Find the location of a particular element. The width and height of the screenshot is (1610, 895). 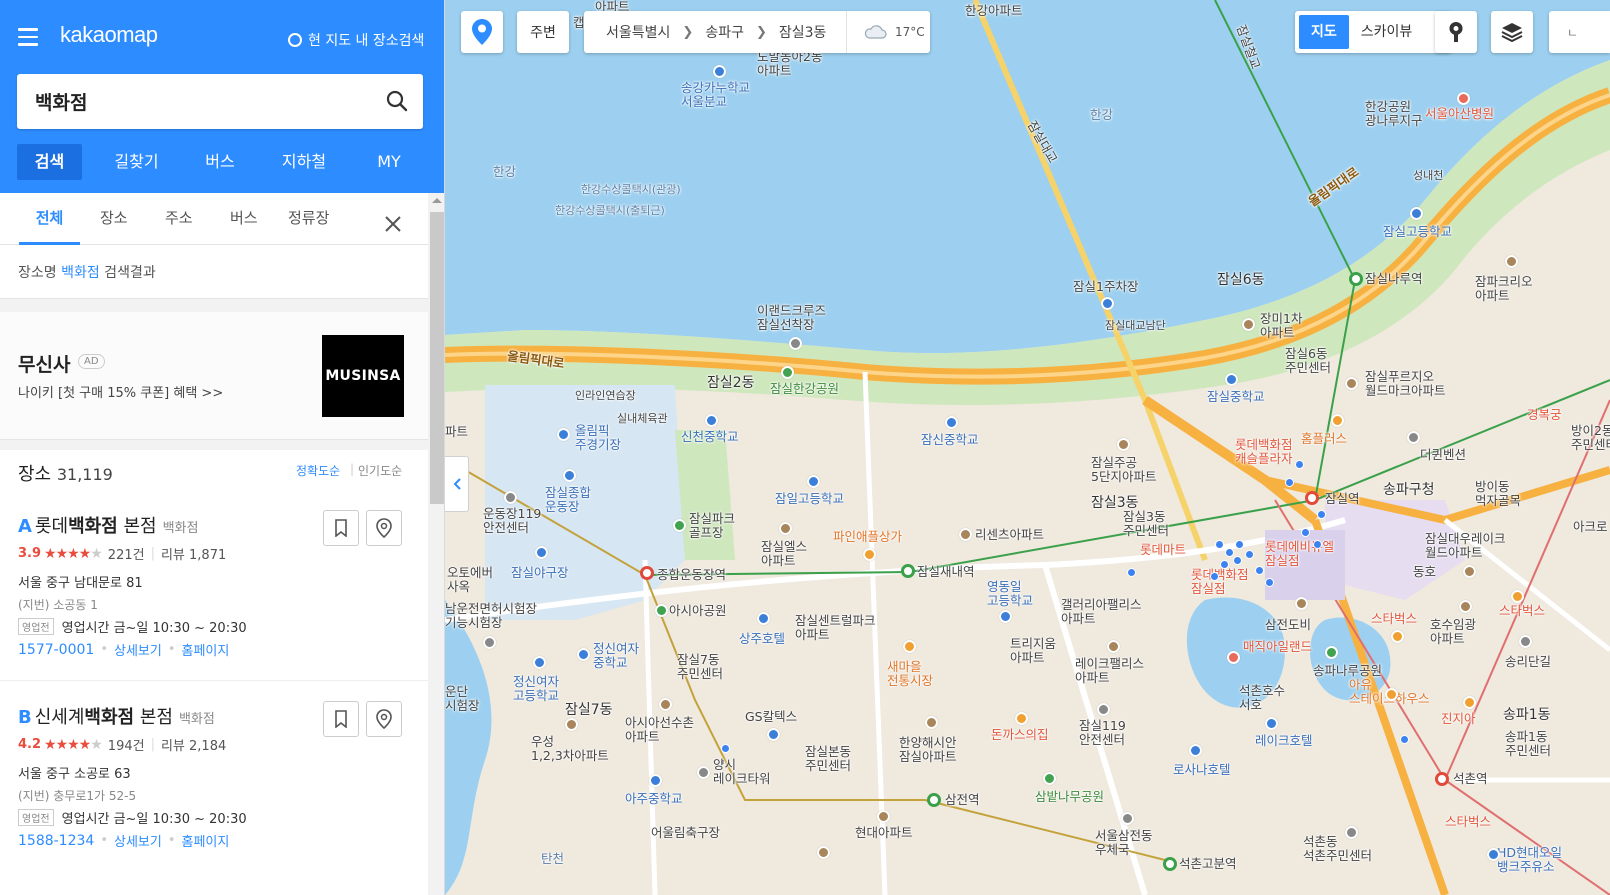

ad-banner: 무신사 AD 나이키 [첫 구매 15% 쿠폰] 혜택 >> MUSINSA is located at coordinates (214, 376).